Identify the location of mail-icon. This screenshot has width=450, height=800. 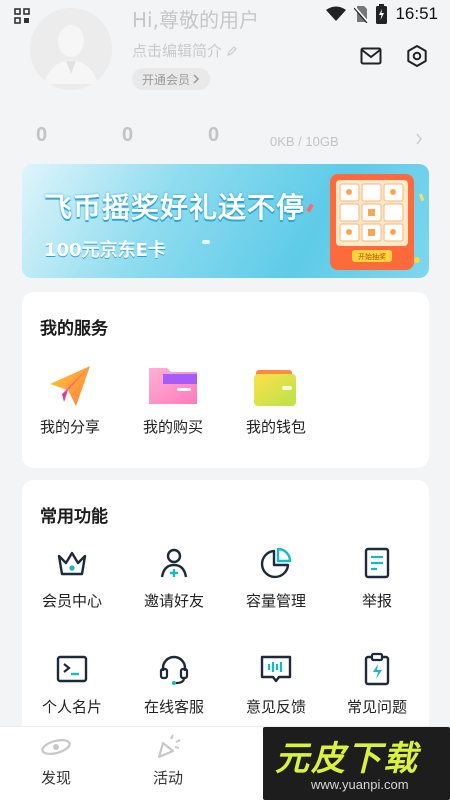
(371, 56).